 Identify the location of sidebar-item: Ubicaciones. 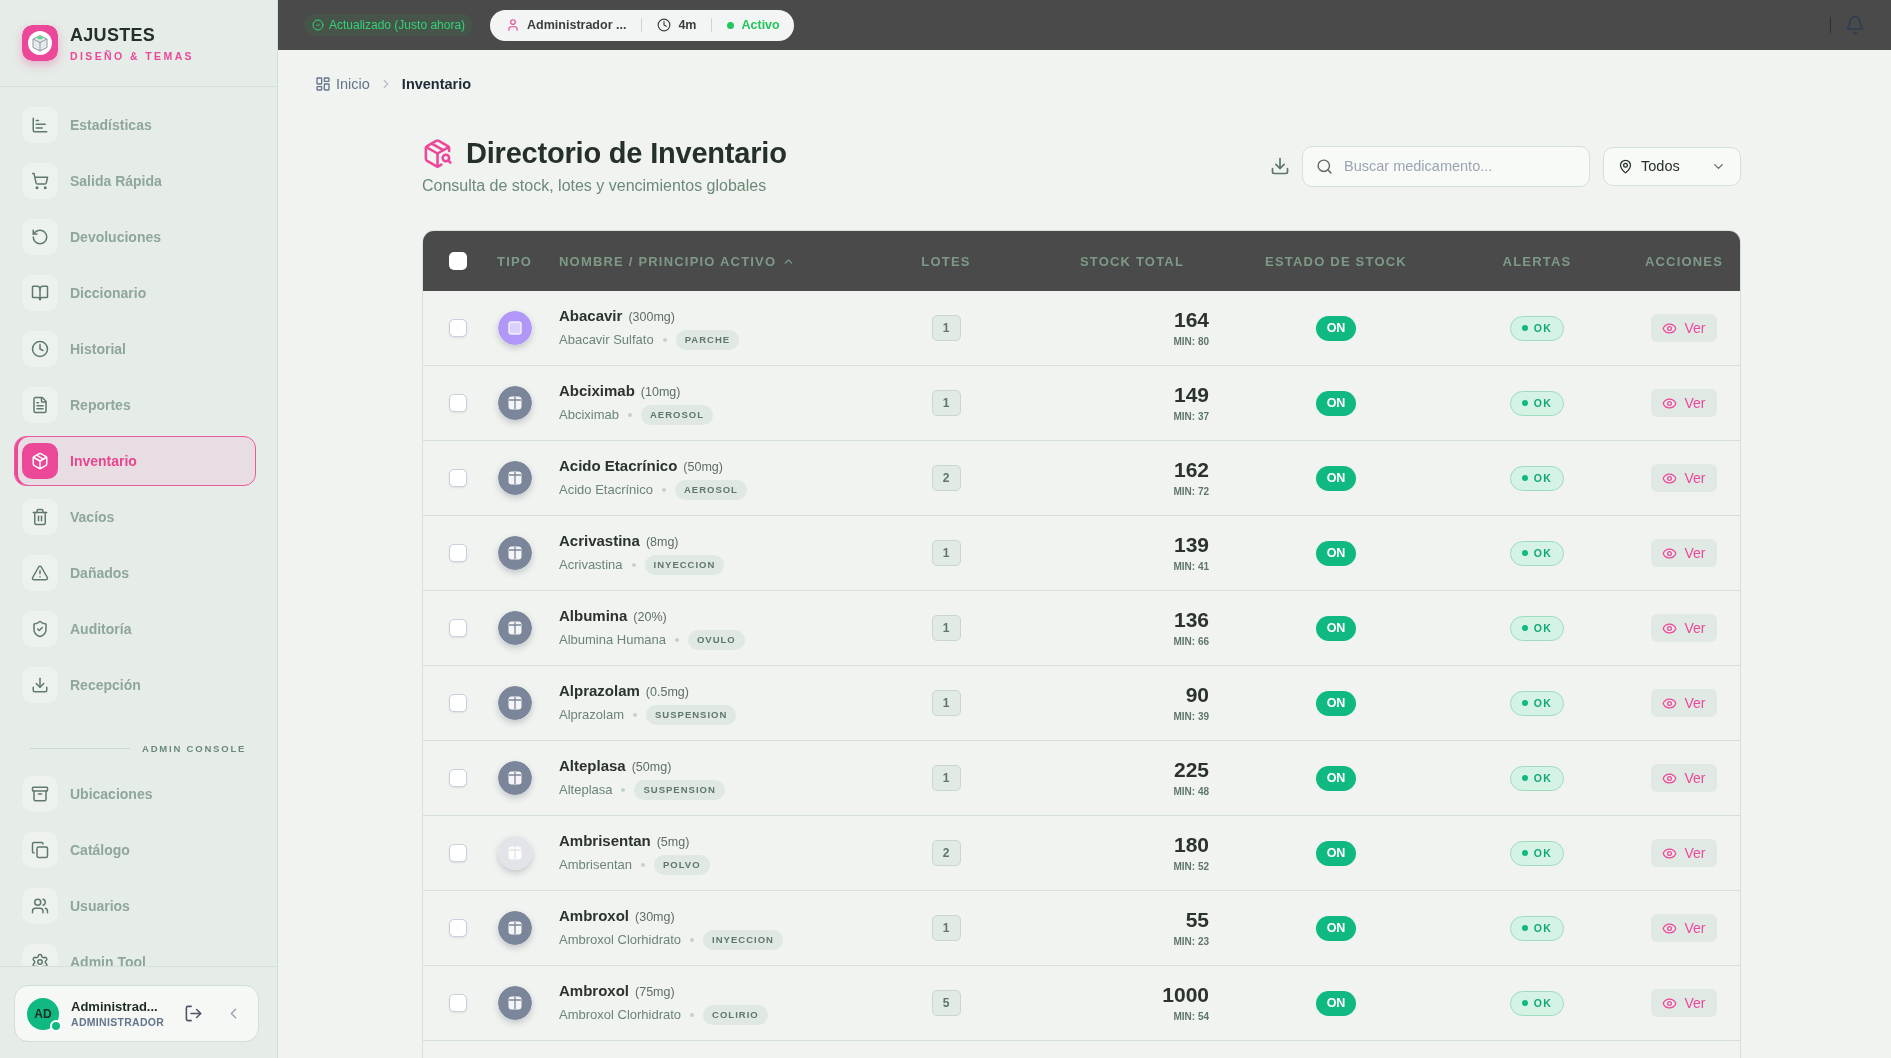
(135, 794).